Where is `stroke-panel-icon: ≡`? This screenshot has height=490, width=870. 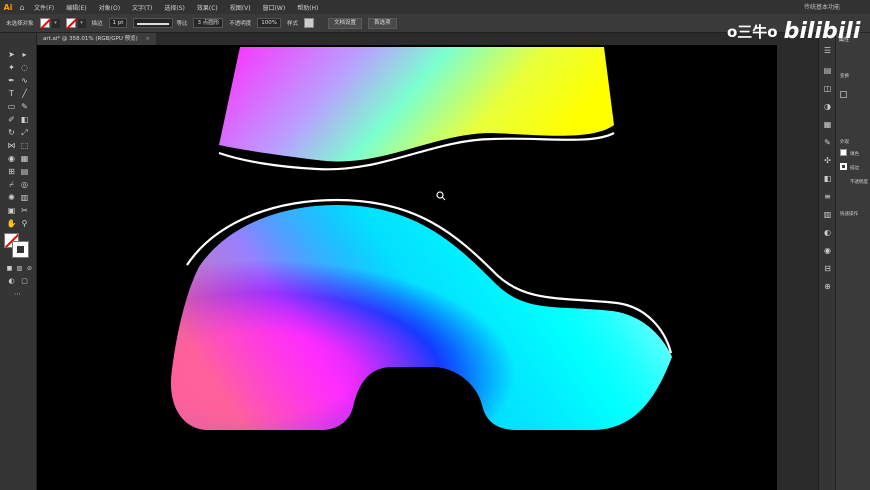 stroke-panel-icon: ≡ is located at coordinates (827, 196).